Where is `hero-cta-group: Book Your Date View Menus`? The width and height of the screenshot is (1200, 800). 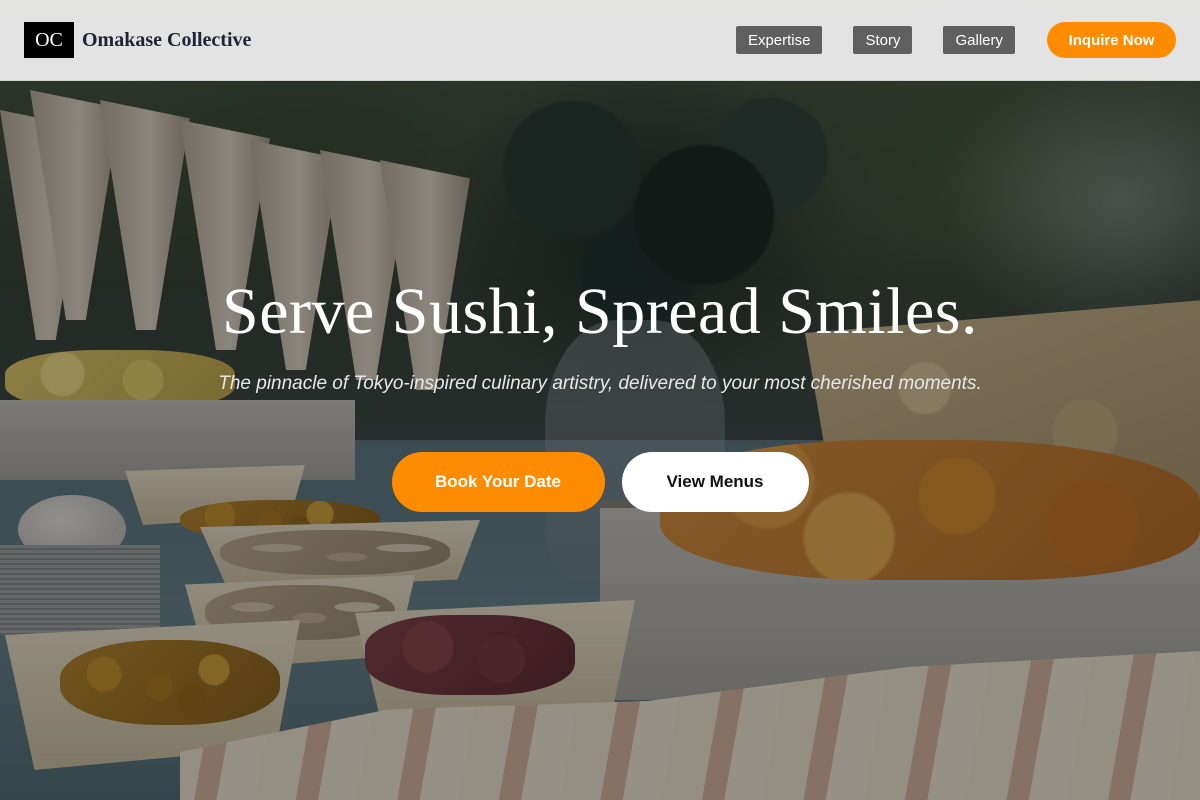
hero-cta-group: Book Your Date View Menus is located at coordinates (600, 482).